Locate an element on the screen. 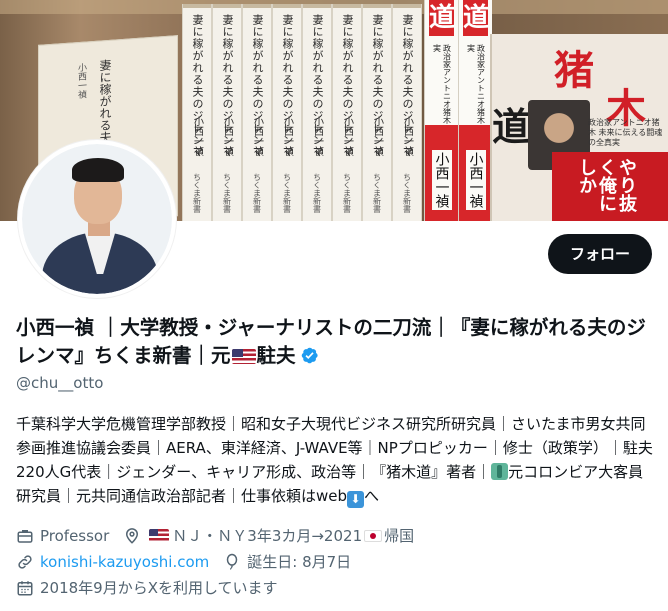  joined-text: 2018年9月からXを利用しています is located at coordinates (159, 588).